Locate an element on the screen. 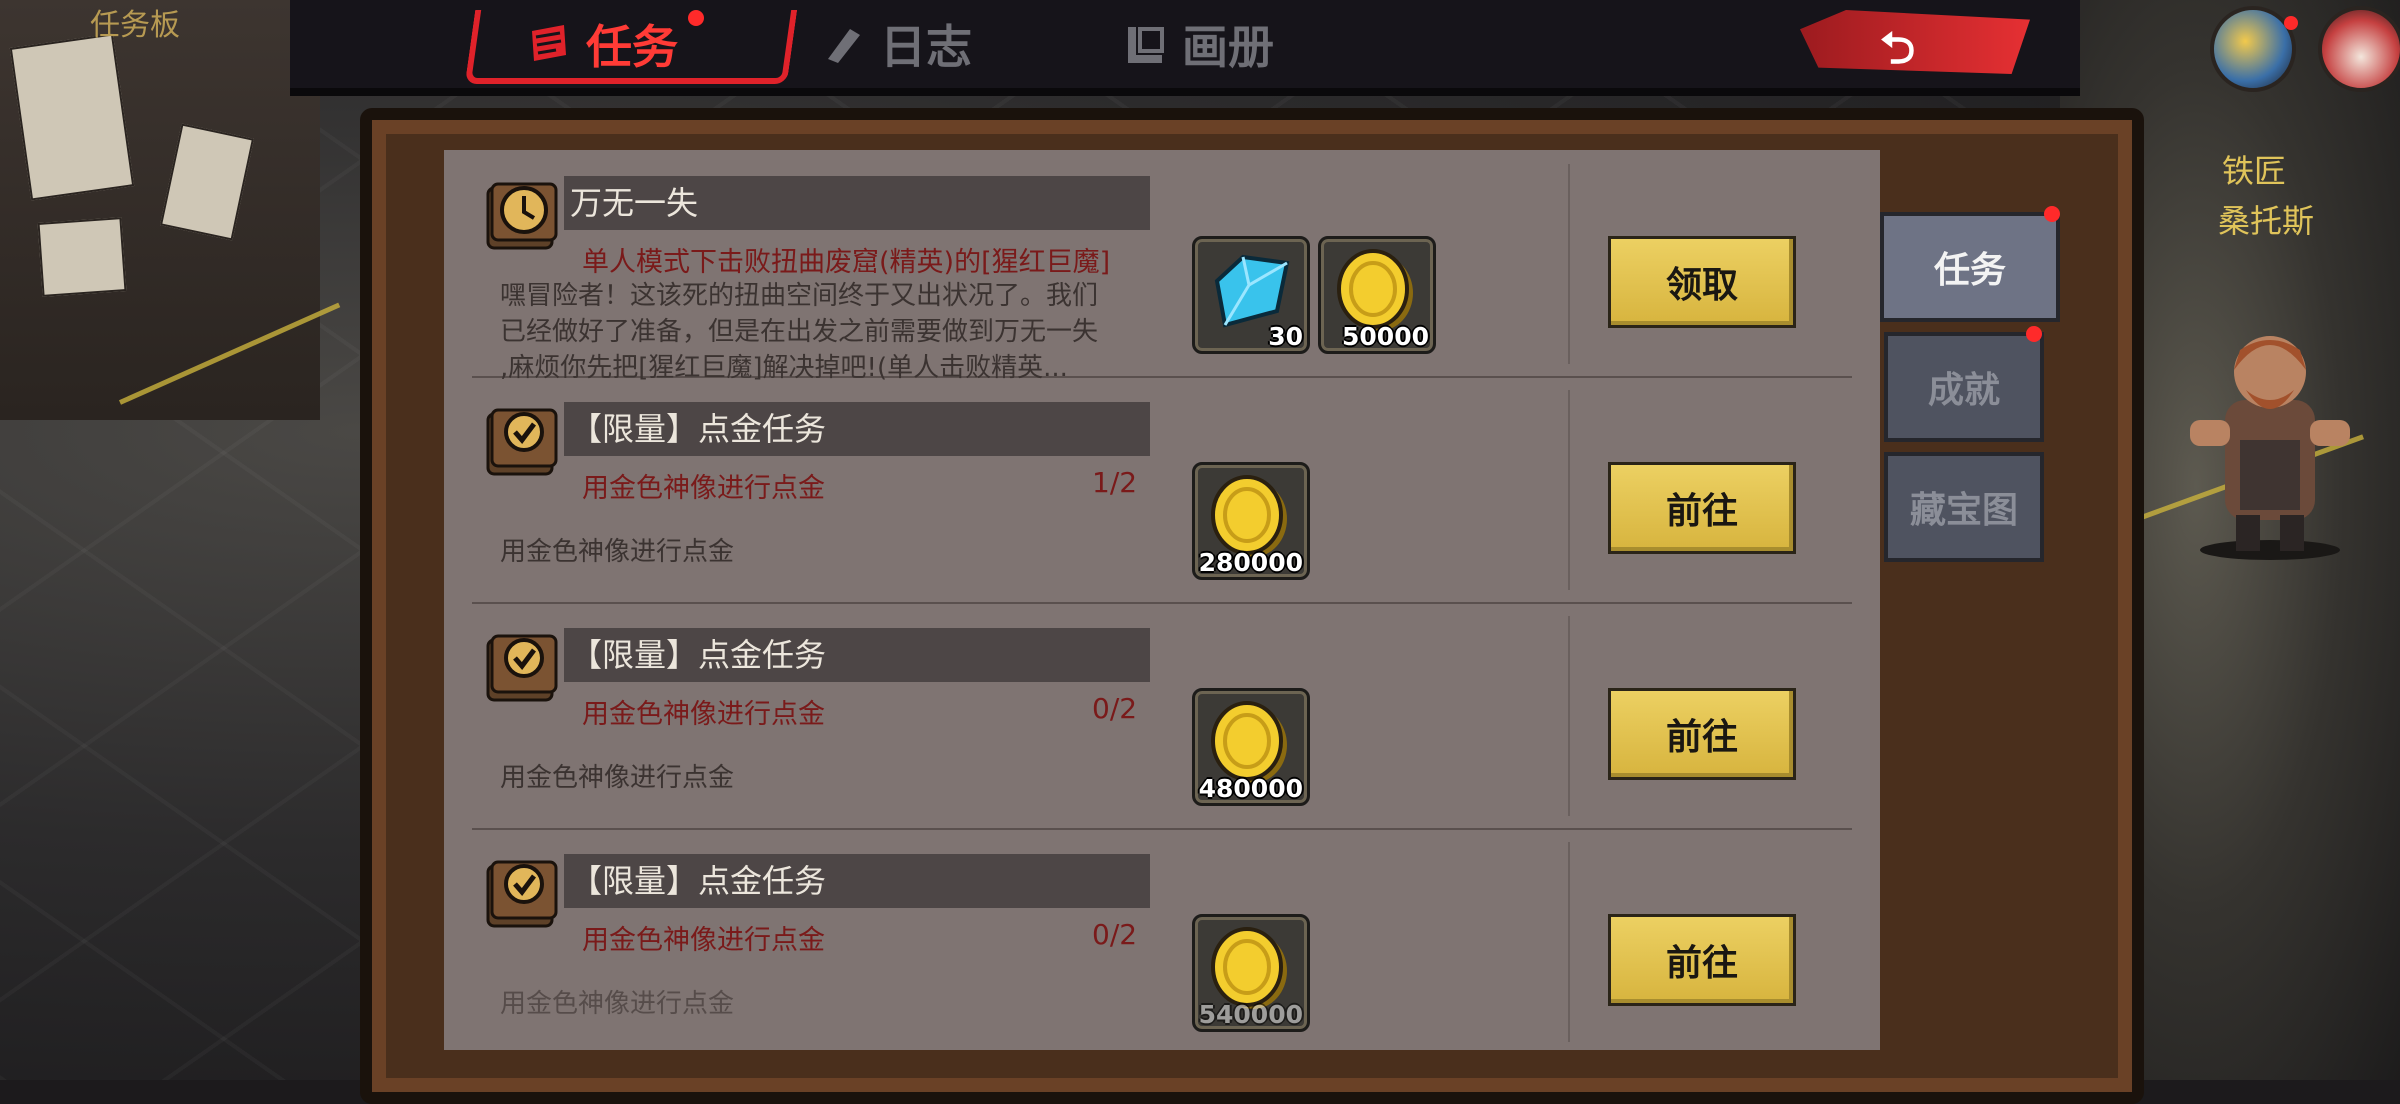 This screenshot has width=2400, height=1104. quest-requirement: 单人模式下击败扭曲废窟(精英)的[猩红巨魔] is located at coordinates (846, 262).